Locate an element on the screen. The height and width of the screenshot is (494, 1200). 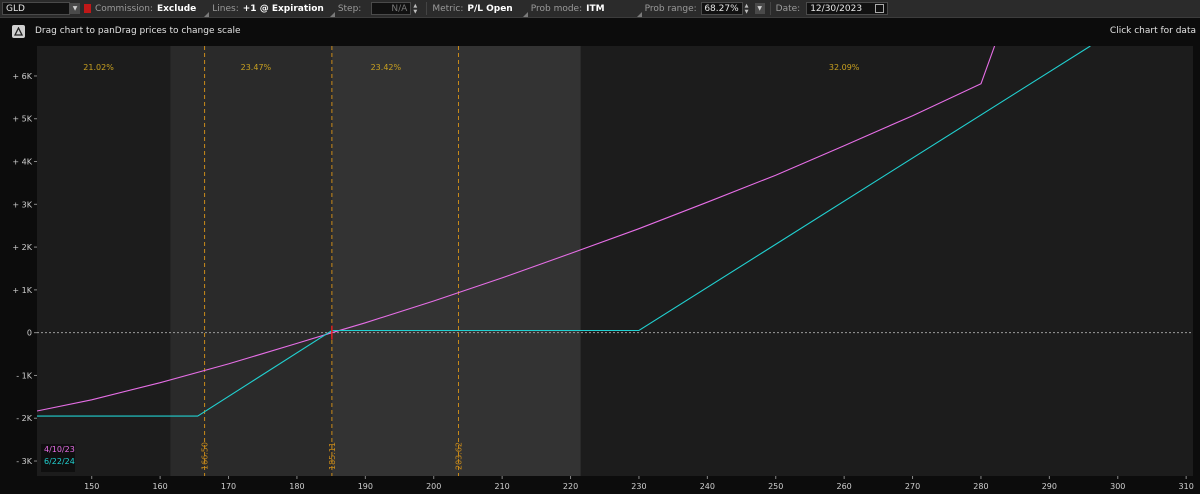
metric-value: P/L Open is located at coordinates (489, 9).